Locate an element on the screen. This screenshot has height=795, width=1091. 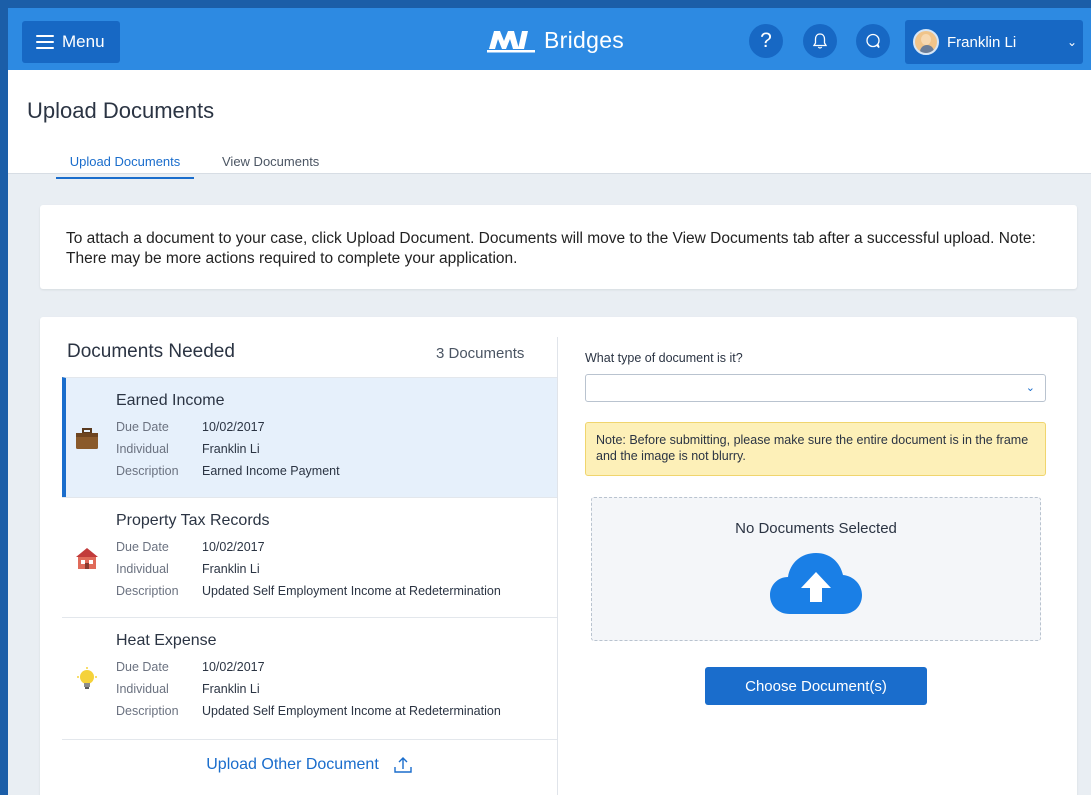
description-row: Description Earned Income Payment is located at coordinates (336, 471).